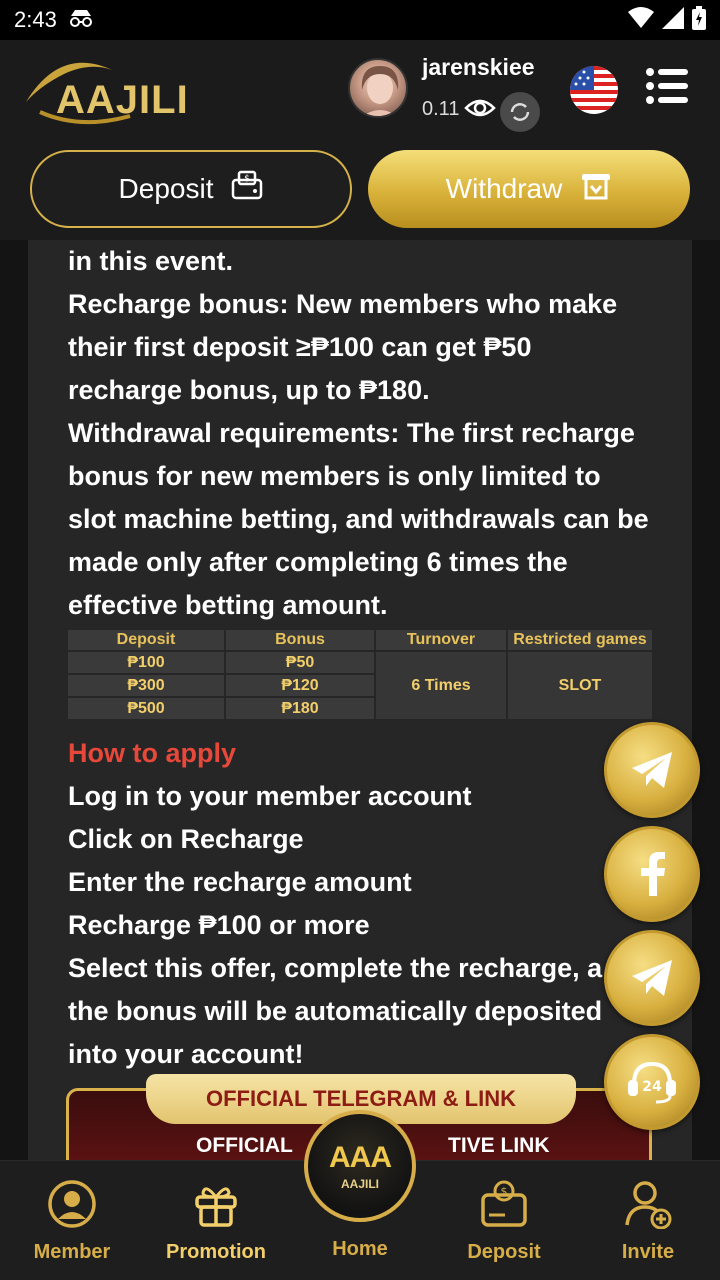 The width and height of the screenshot is (720, 1280). Describe the element at coordinates (219, 925) in the screenshot. I see `how-to-step: Recharge ₱100 or more` at that location.